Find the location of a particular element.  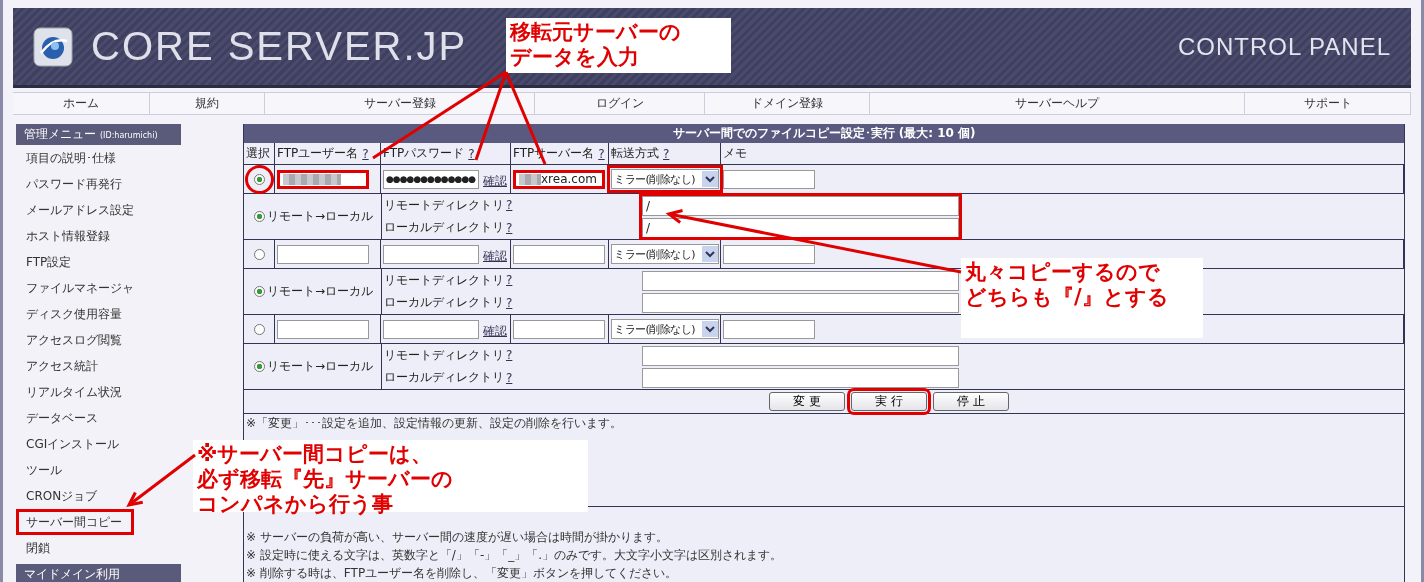

annotation-text: ※サーバー間コピーは、 is located at coordinates (315, 454).